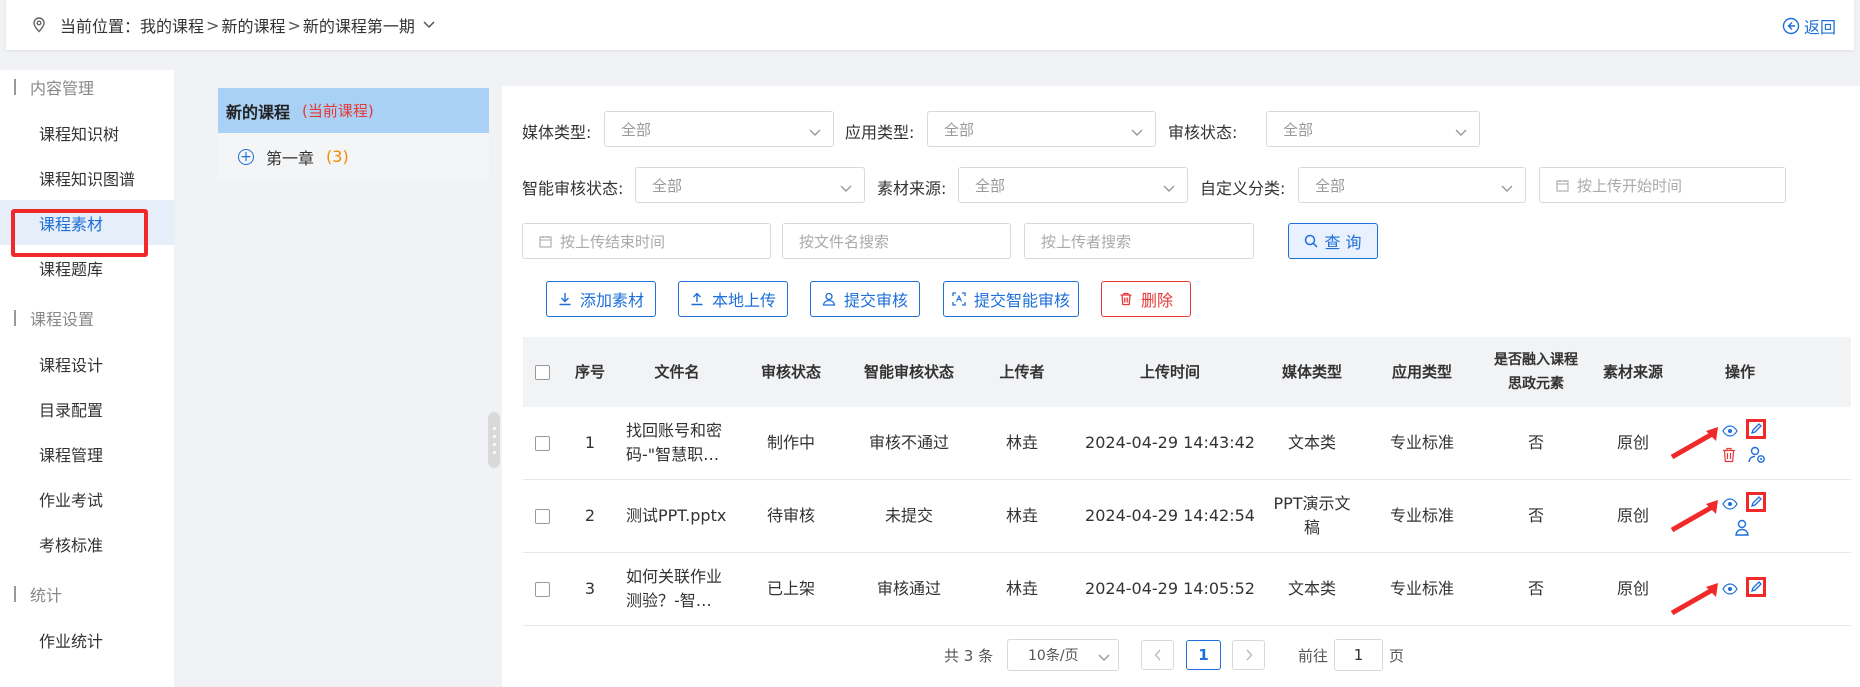 This screenshot has width=1860, height=687. What do you see at coordinates (1412, 185) in the screenshot?
I see `custom-category-select: 全部` at bounding box center [1412, 185].